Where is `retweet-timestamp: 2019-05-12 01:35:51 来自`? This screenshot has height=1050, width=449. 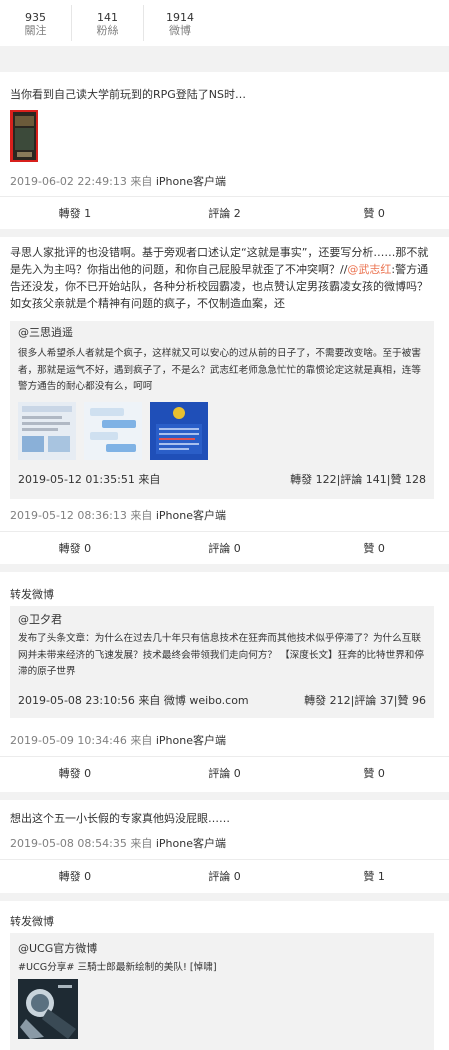 retweet-timestamp: 2019-05-12 01:35:51 来自 is located at coordinates (89, 479).